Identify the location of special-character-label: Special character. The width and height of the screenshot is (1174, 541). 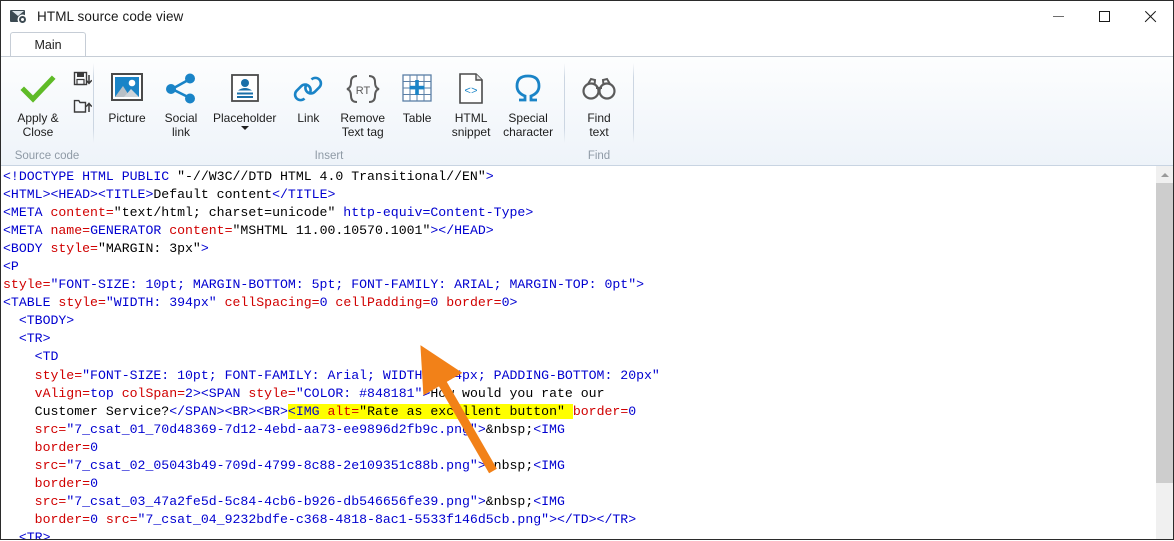
(528, 125).